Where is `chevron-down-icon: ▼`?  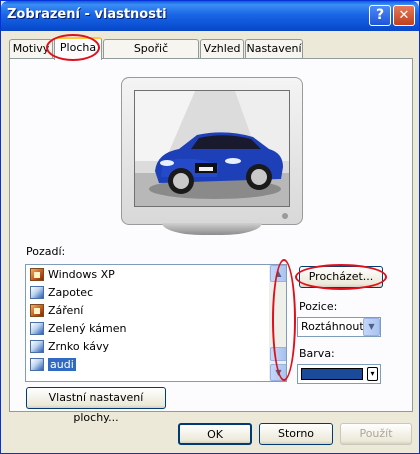 chevron-down-icon: ▼ is located at coordinates (371, 327).